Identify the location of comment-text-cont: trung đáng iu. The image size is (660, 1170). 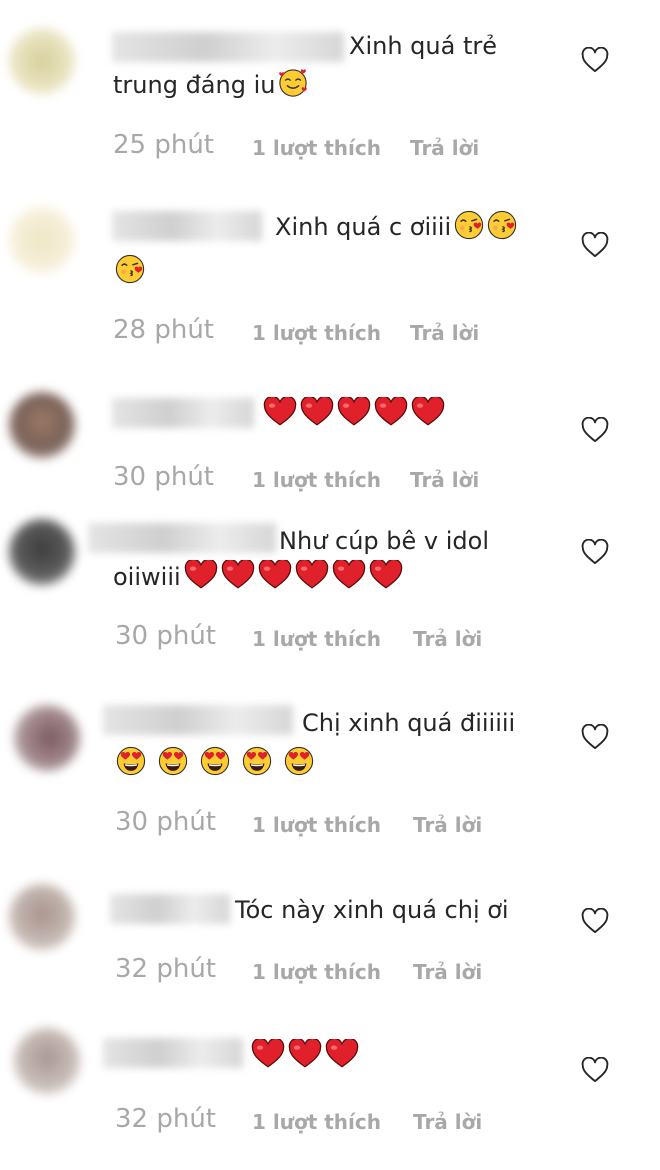
(210, 85).